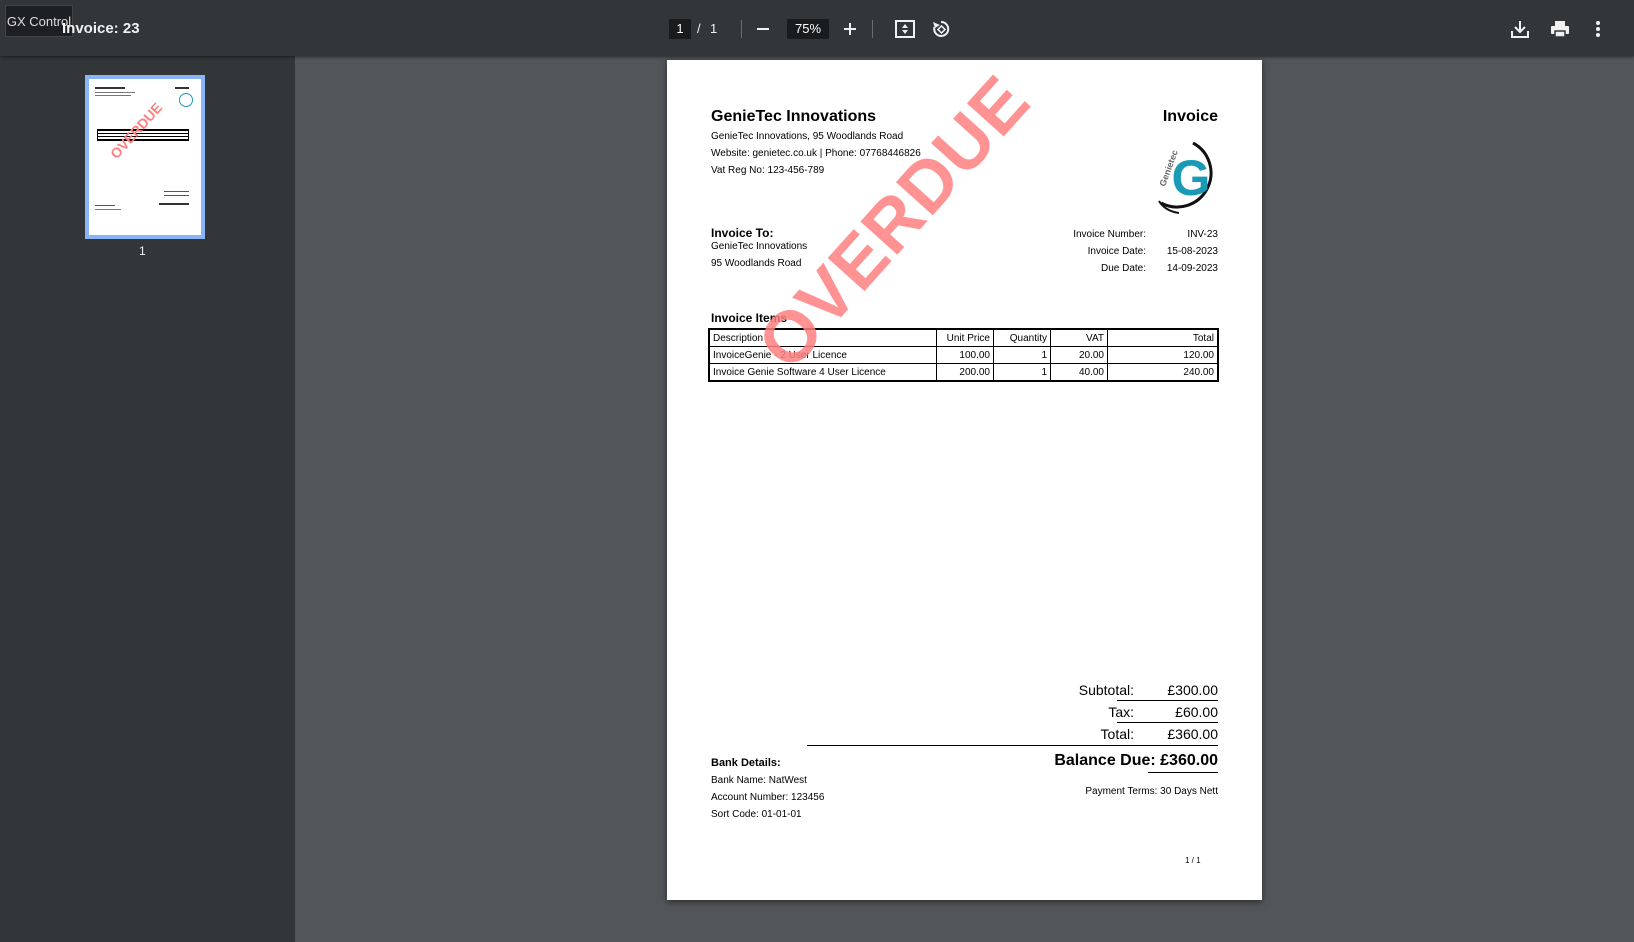 The width and height of the screenshot is (1634, 942). What do you see at coordinates (1109, 234) in the screenshot?
I see `invoice-number-label: Invoice Number:` at bounding box center [1109, 234].